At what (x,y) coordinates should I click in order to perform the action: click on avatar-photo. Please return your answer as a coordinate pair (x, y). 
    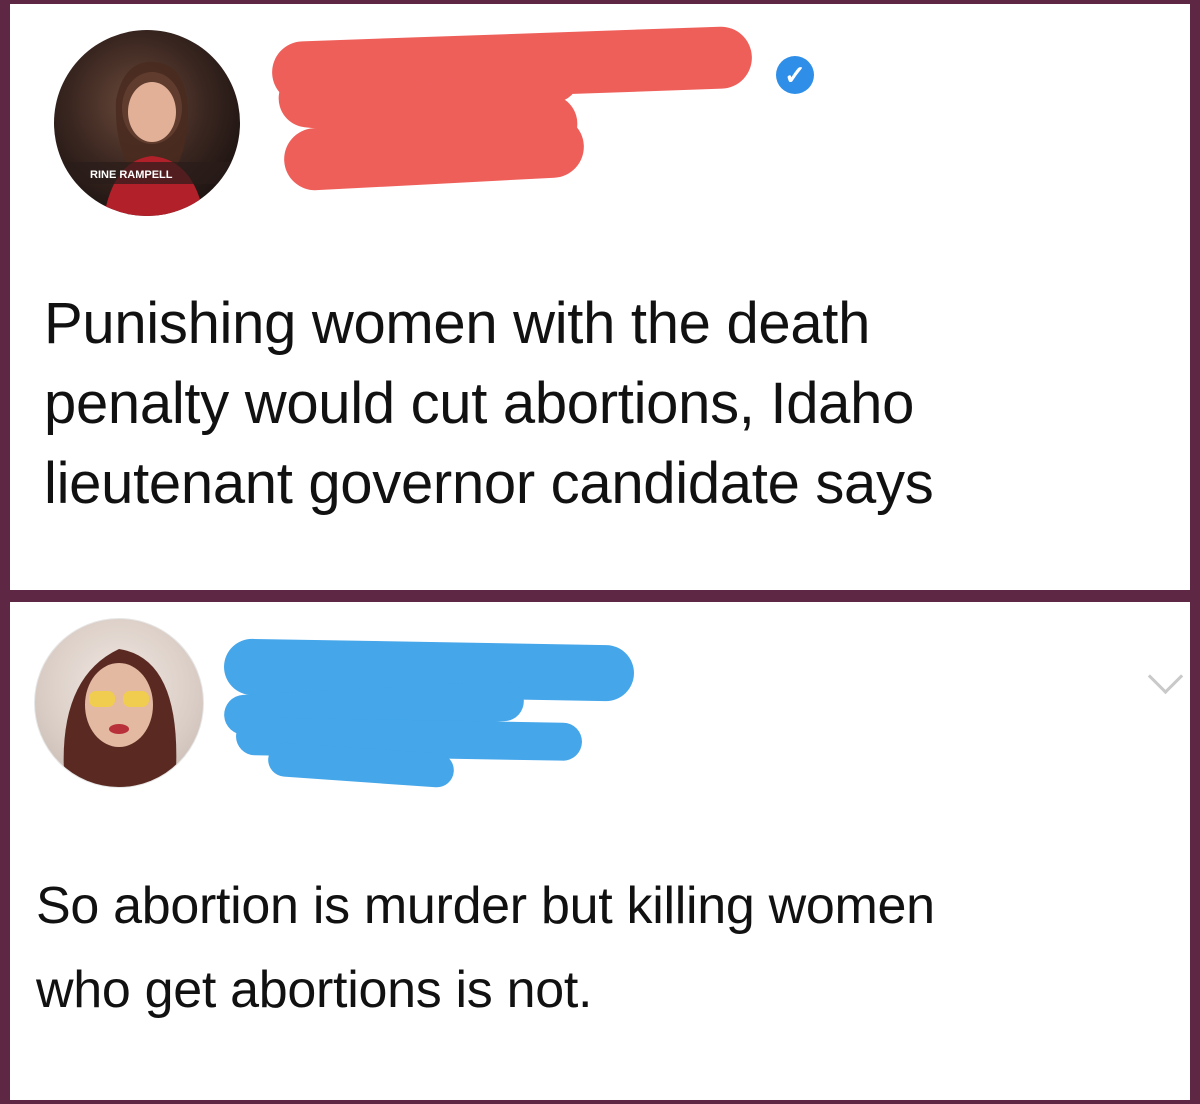
    Looking at the image, I should click on (120, 718).